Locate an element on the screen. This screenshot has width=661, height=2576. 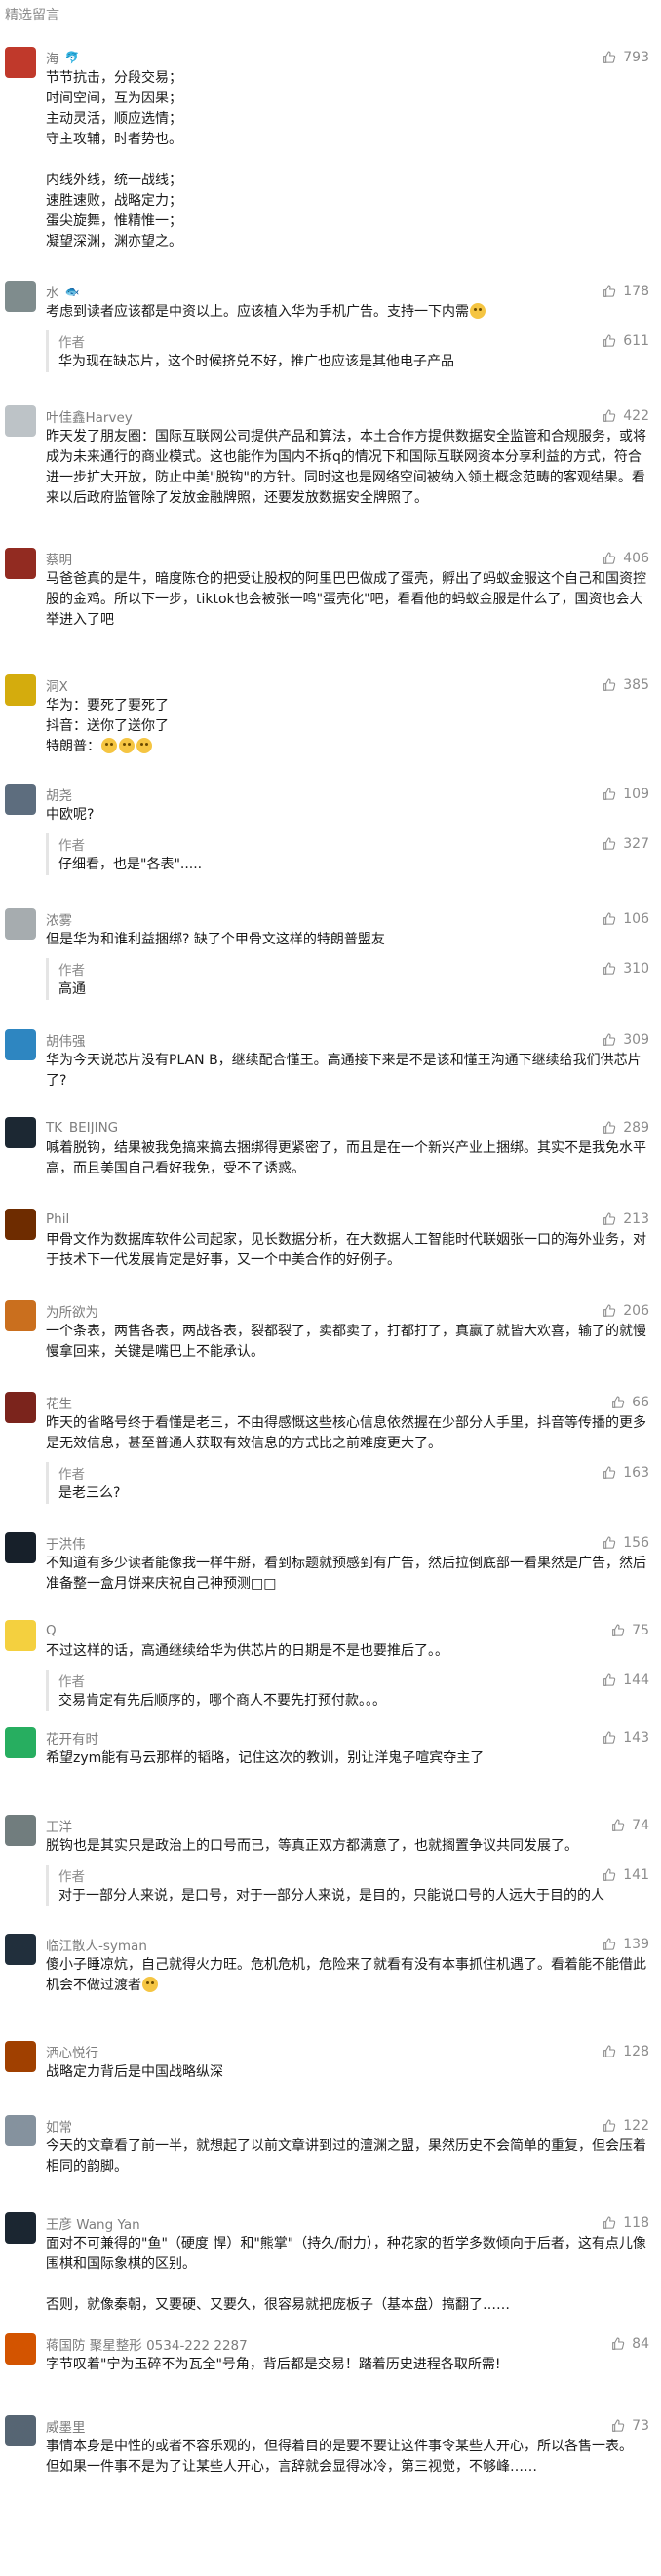
commenter-name: Phil is located at coordinates (58, 1219).